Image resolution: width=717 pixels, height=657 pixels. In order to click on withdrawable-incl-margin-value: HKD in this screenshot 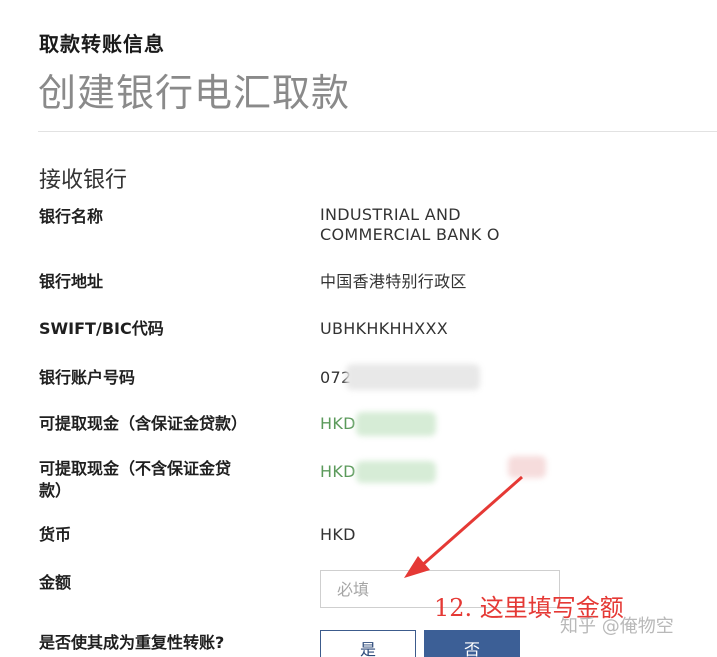, I will do `click(338, 423)`.